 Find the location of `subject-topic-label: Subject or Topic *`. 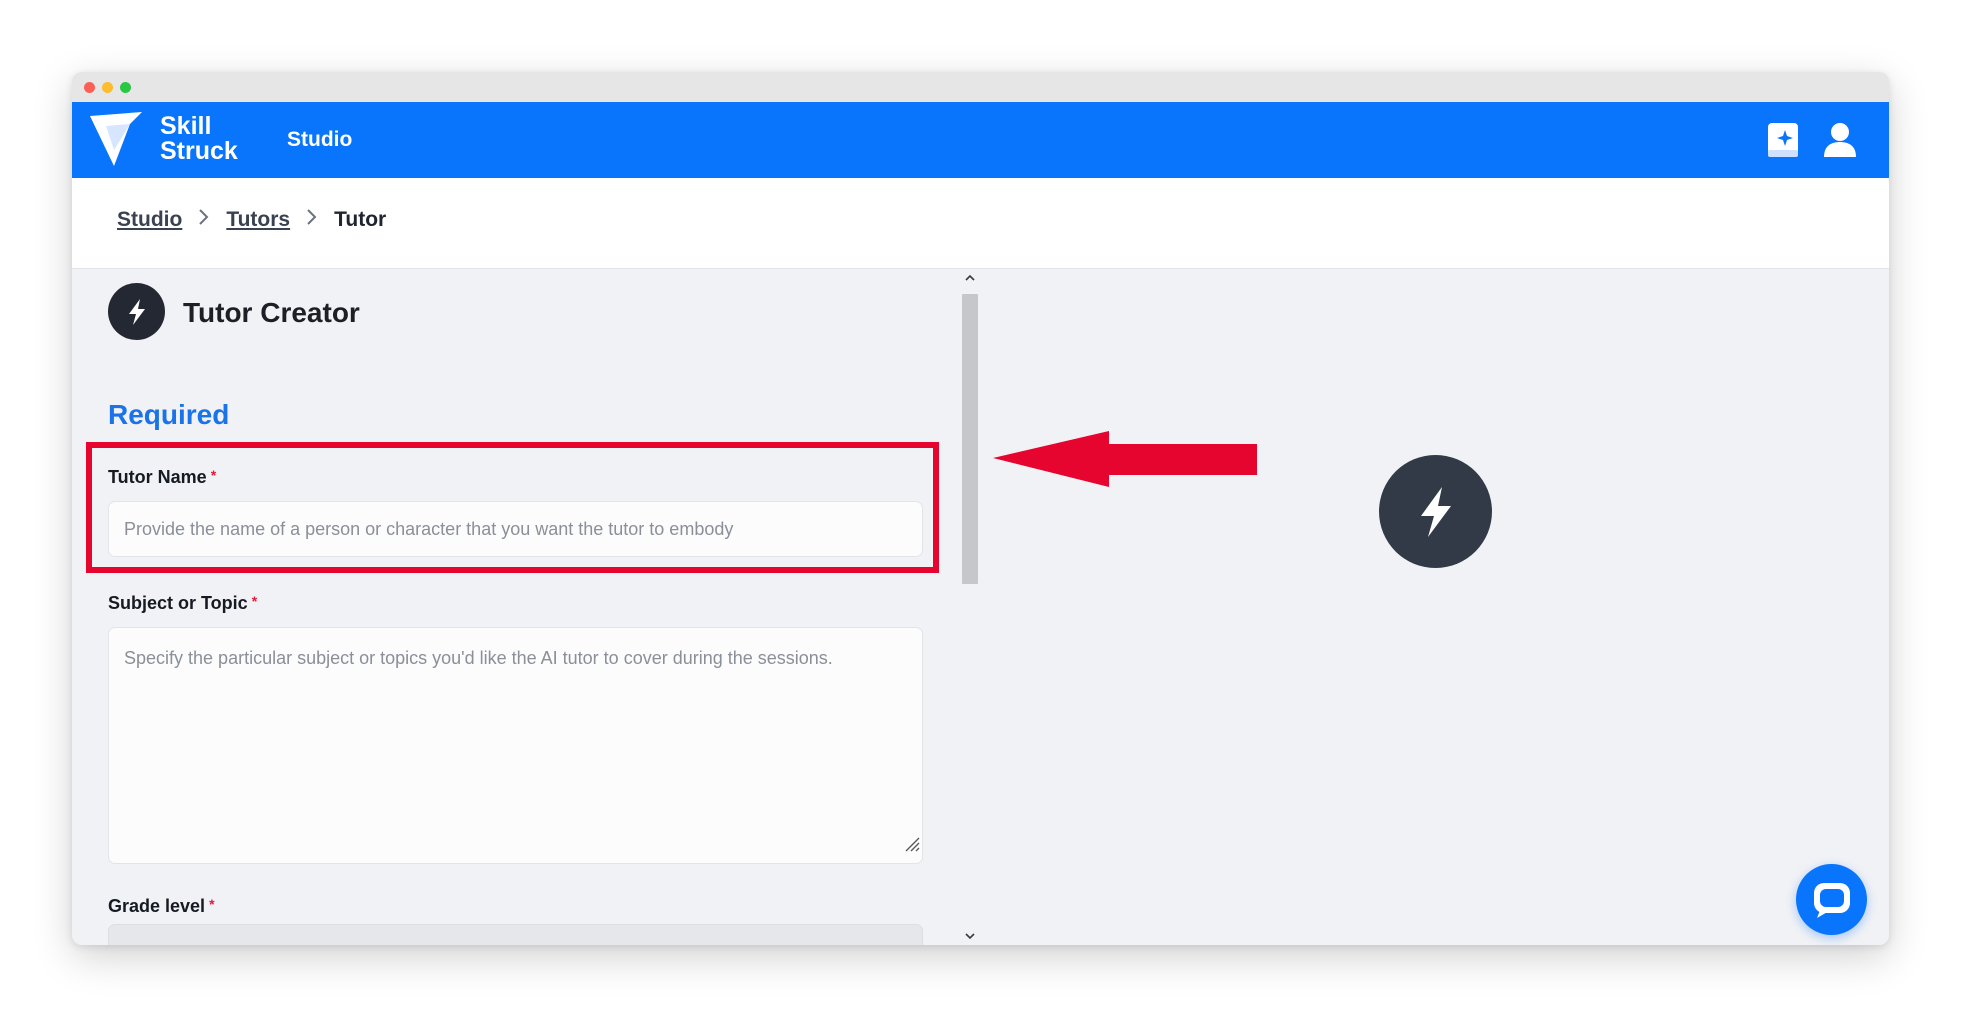

subject-topic-label: Subject or Topic * is located at coordinates (183, 603).